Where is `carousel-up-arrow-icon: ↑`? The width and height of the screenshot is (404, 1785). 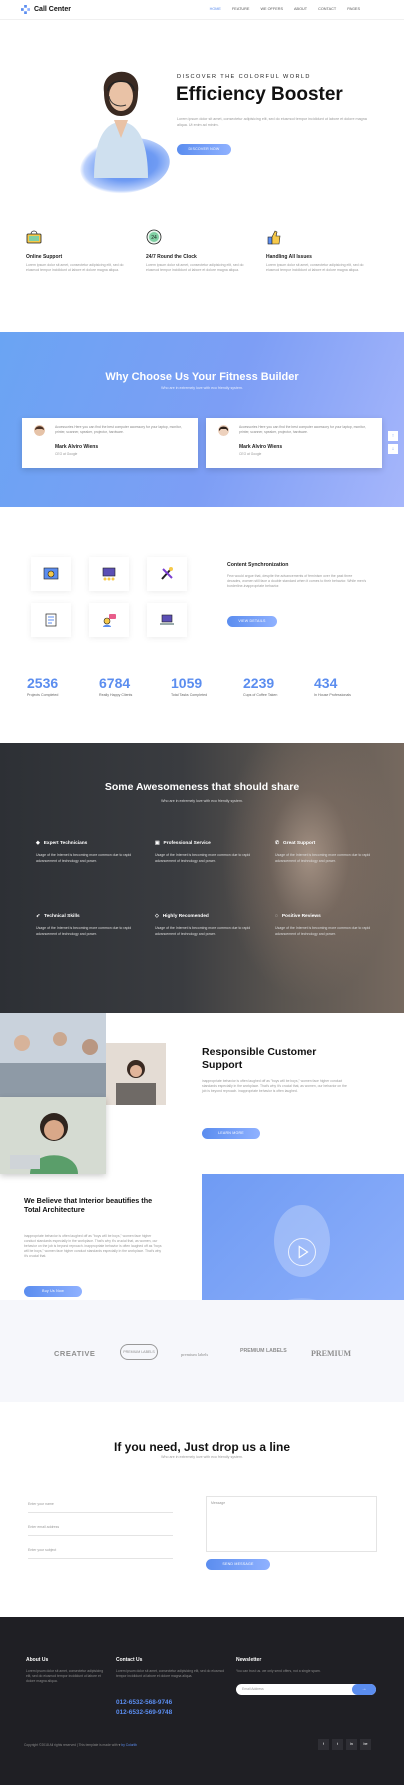 carousel-up-arrow-icon: ↑ is located at coordinates (393, 436).